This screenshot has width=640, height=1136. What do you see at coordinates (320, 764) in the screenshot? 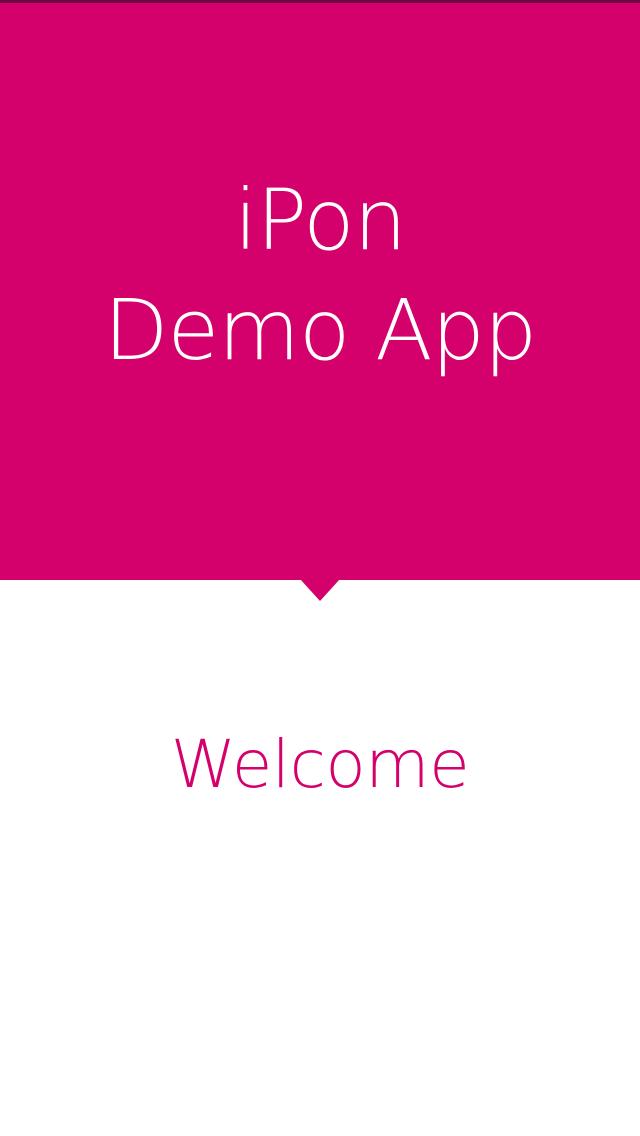
I see `welcome-heading: Welcome` at bounding box center [320, 764].